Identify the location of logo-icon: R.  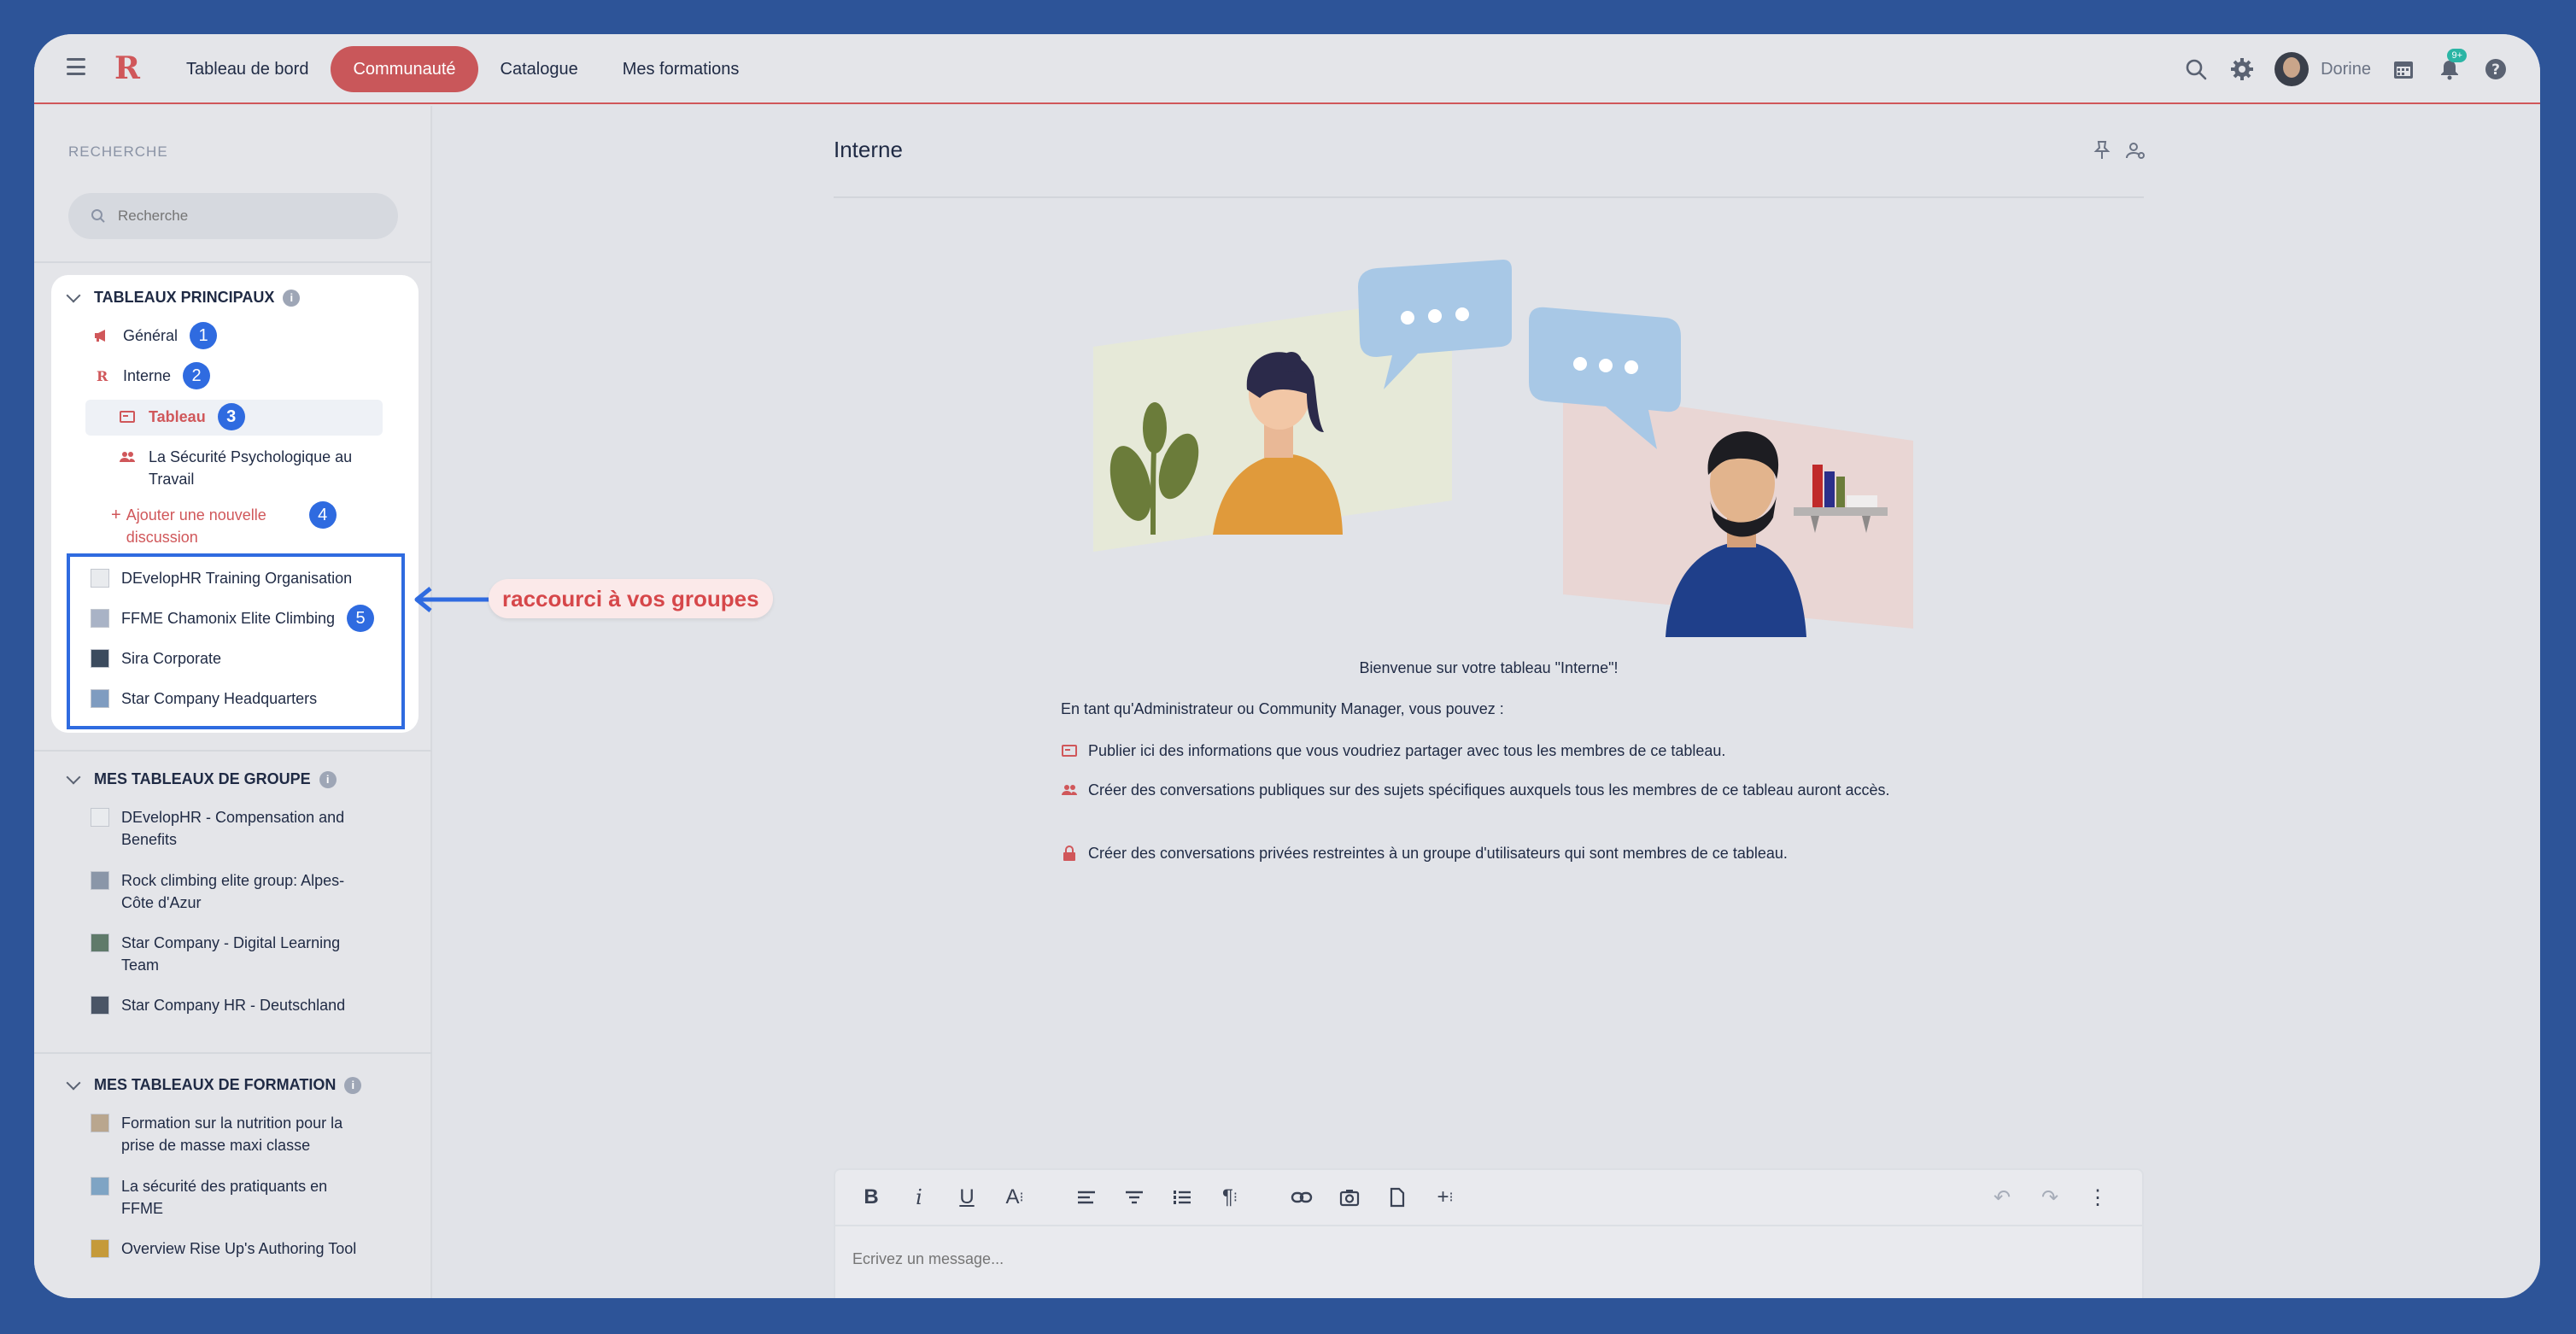
(101, 375).